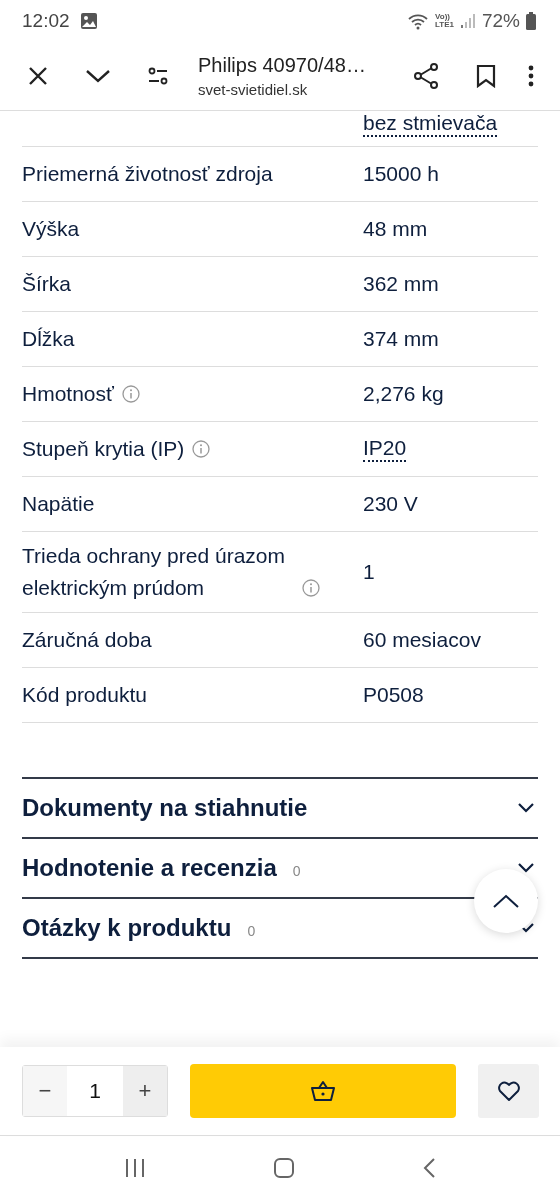 The height and width of the screenshot is (1200, 560). Describe the element at coordinates (284, 1168) in the screenshot. I see `home-icon` at that location.